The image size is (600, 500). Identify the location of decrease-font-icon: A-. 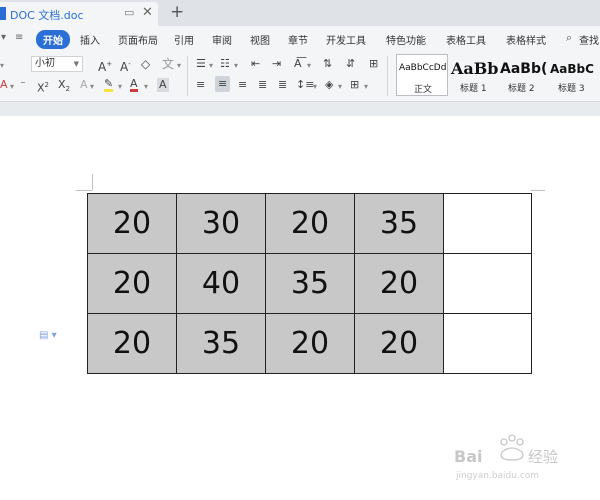
(125, 65).